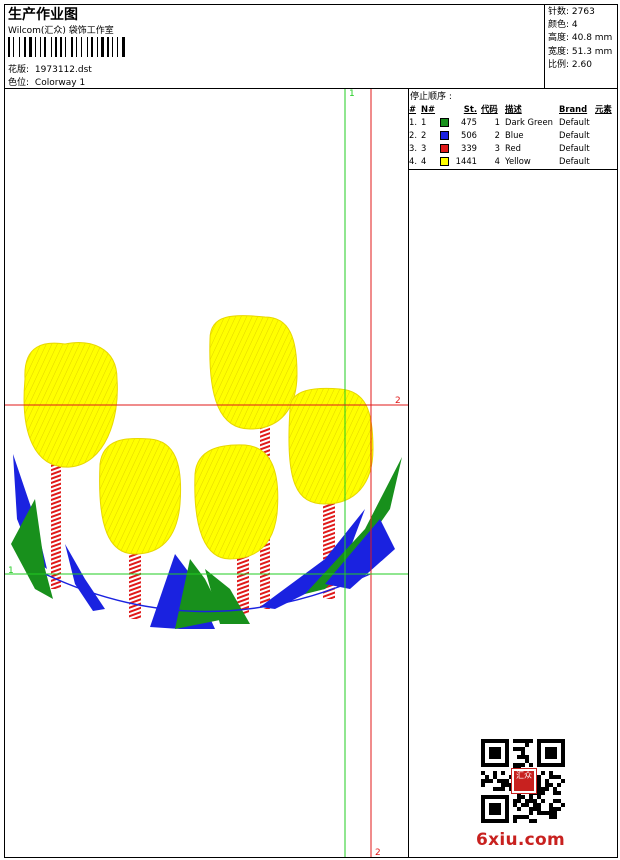 The image size is (620, 860). I want to click on row-index: 2., so click(413, 134).